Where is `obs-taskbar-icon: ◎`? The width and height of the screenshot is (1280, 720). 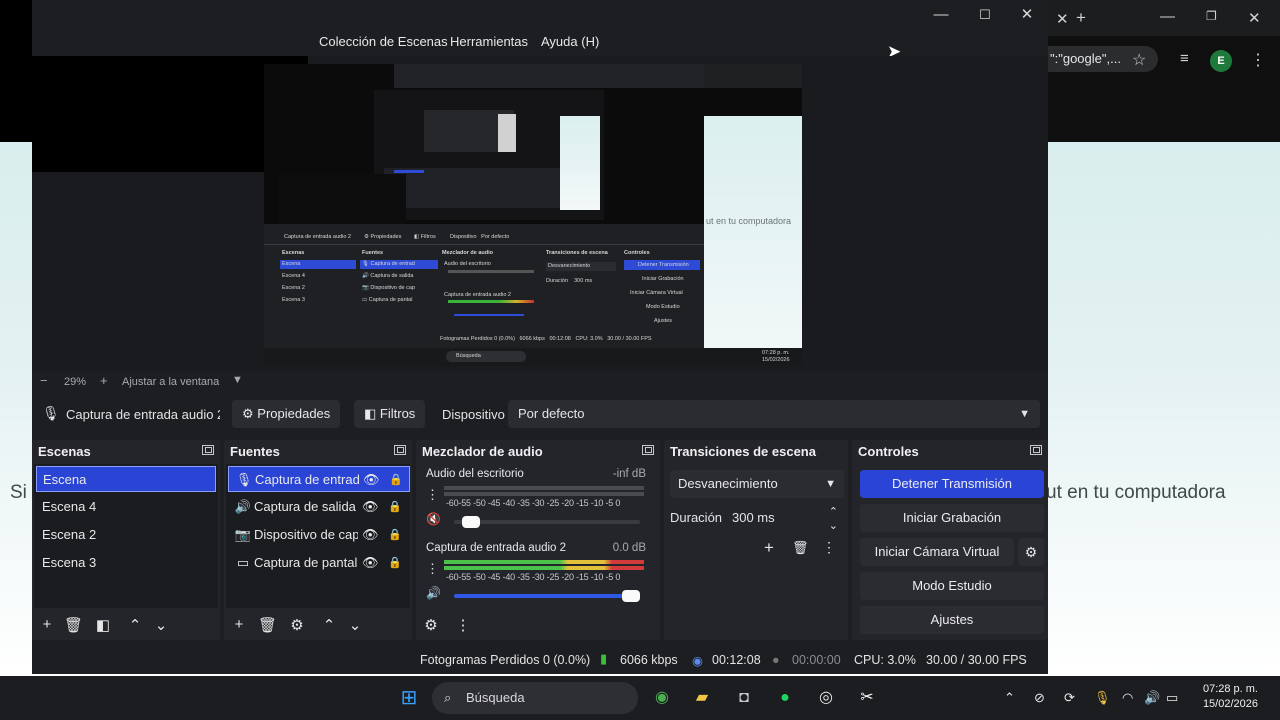 obs-taskbar-icon: ◎ is located at coordinates (826, 698).